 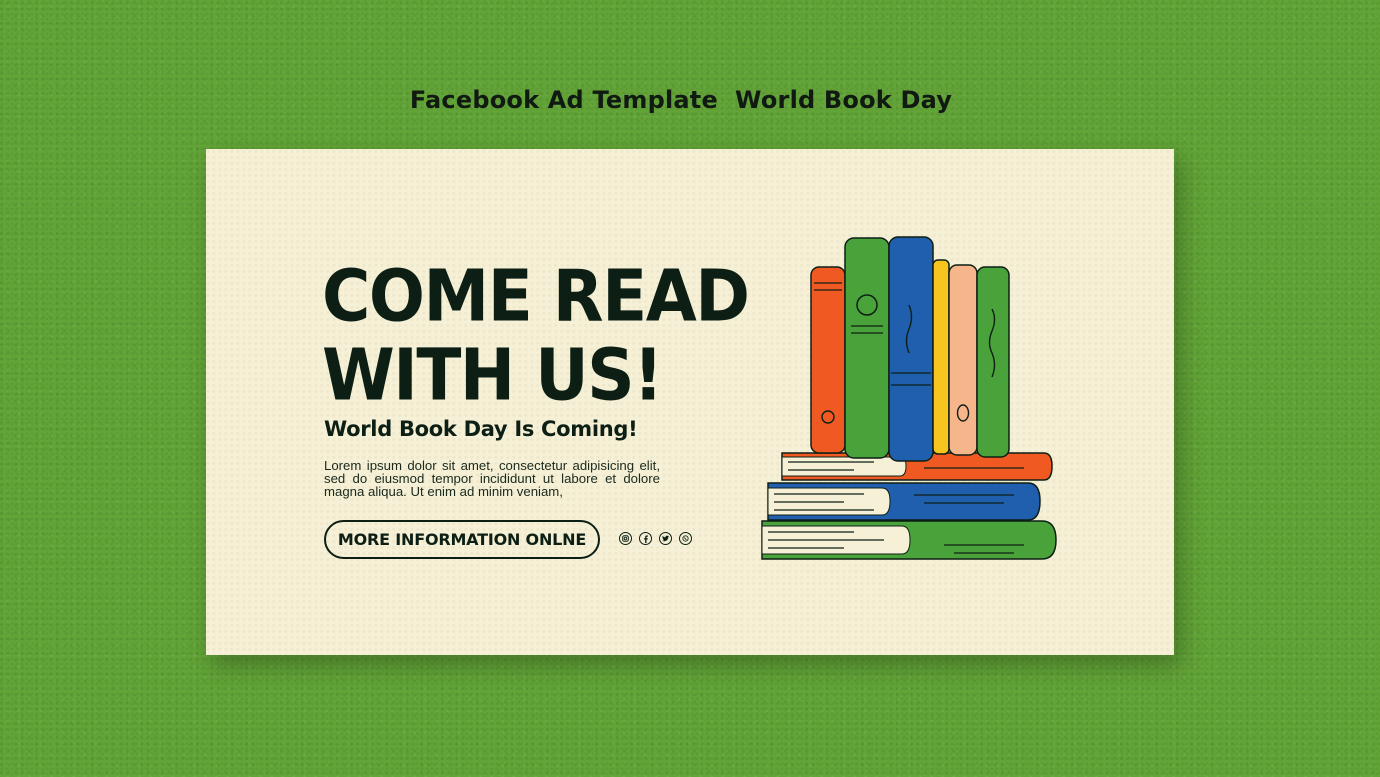 I want to click on headline: COME READ WITH US!, so click(x=552, y=336).